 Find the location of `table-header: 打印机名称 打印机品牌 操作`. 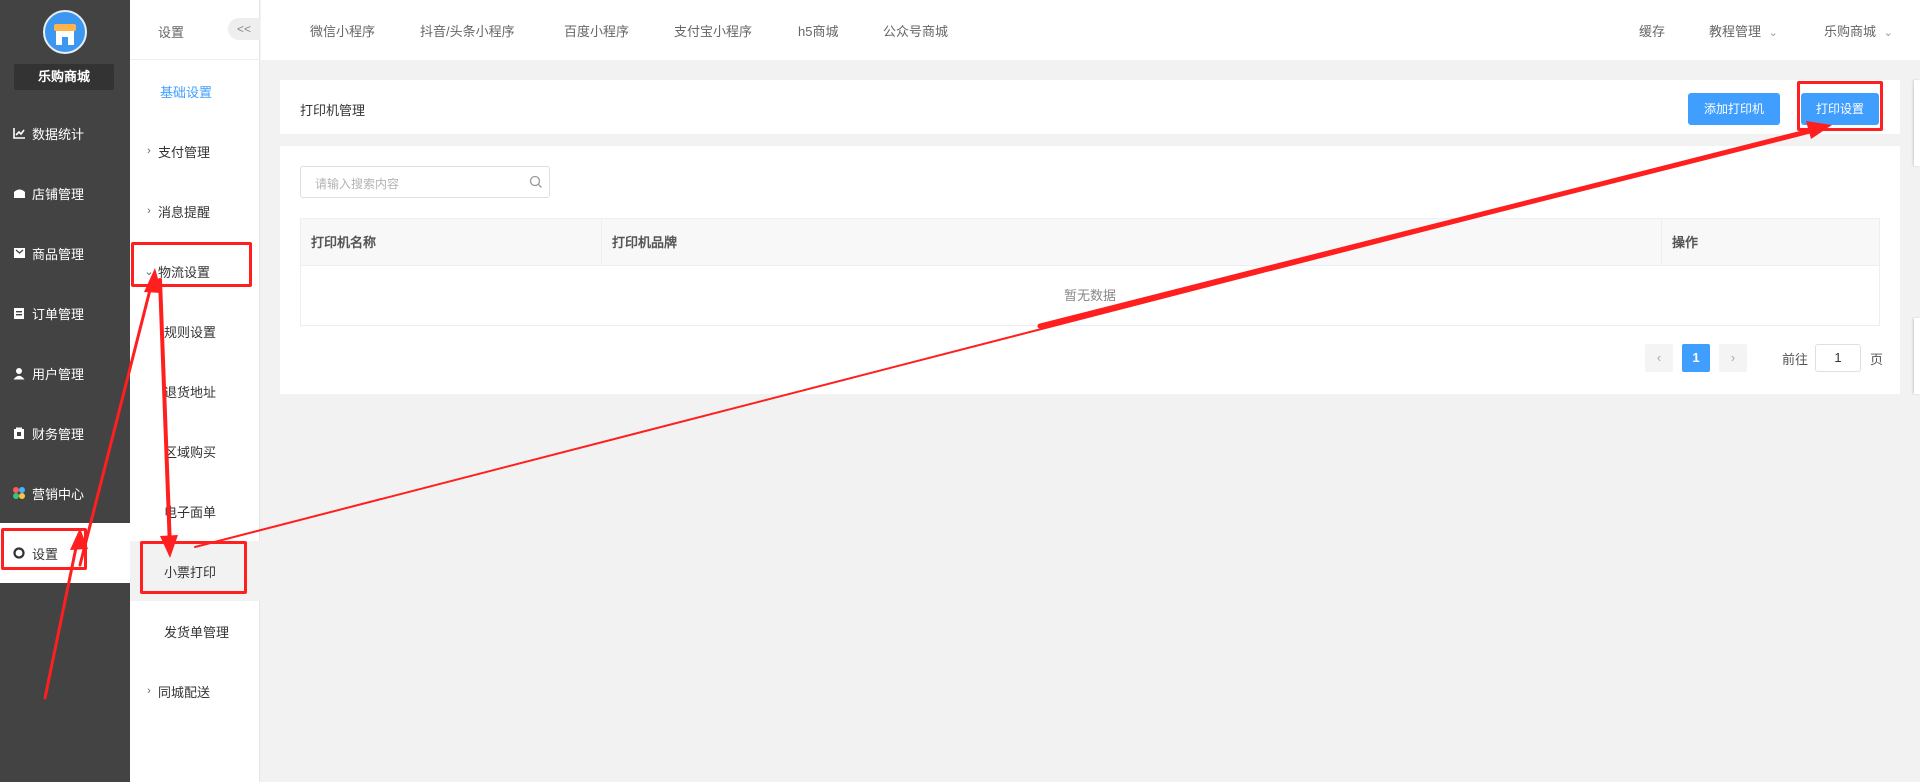

table-header: 打印机名称 打印机品牌 操作 is located at coordinates (1090, 242).